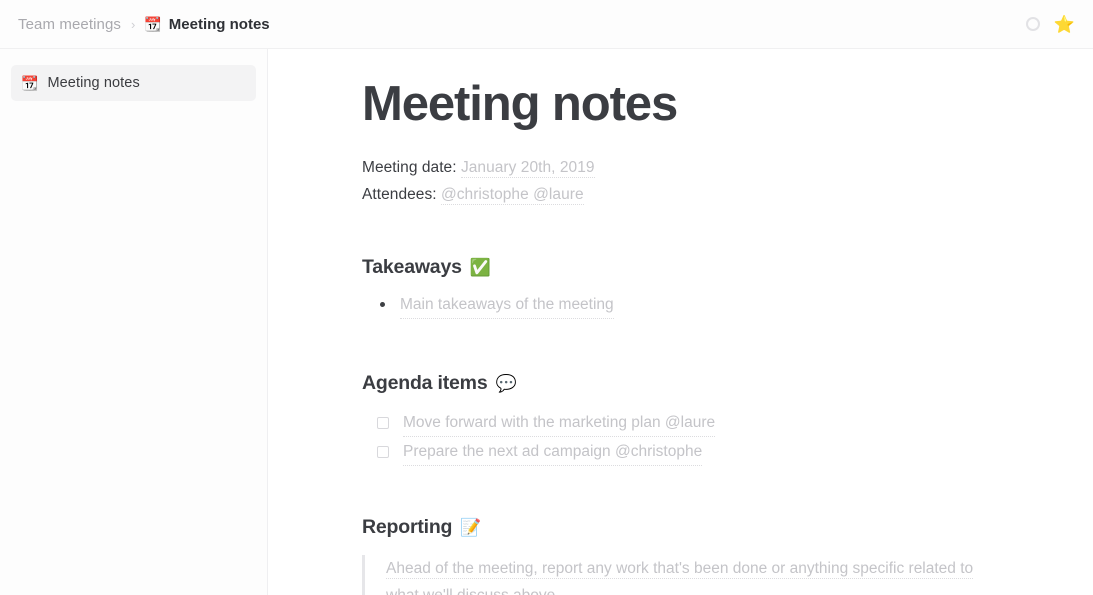 The height and width of the screenshot is (595, 1093). I want to click on heading-reporting: Reporting 📝, so click(682, 527).